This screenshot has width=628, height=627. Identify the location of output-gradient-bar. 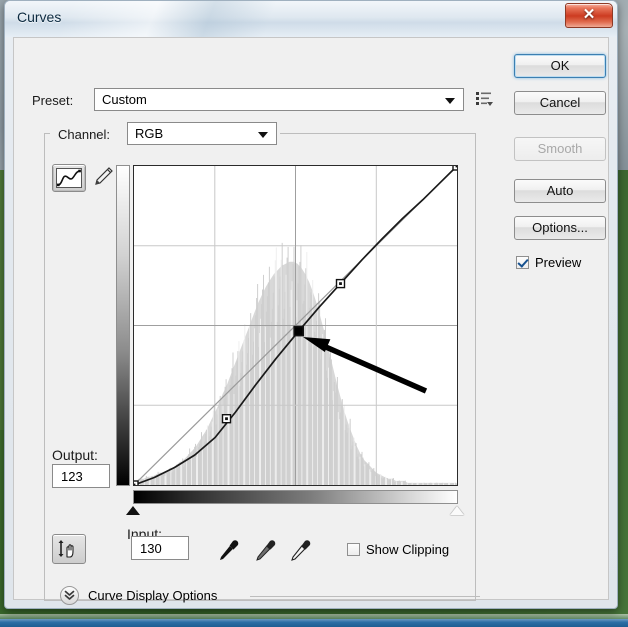
(123, 325).